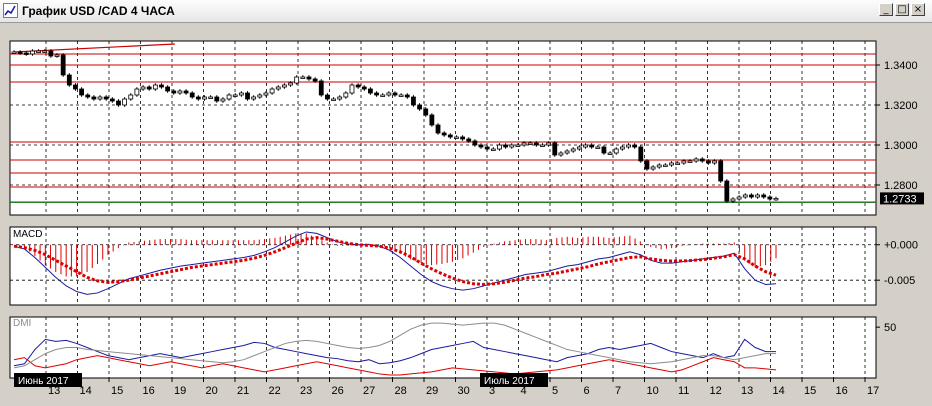 This screenshot has width=932, height=406. Describe the element at coordinates (747, 391) in the screenshot. I see `x-date-label: 13` at that location.